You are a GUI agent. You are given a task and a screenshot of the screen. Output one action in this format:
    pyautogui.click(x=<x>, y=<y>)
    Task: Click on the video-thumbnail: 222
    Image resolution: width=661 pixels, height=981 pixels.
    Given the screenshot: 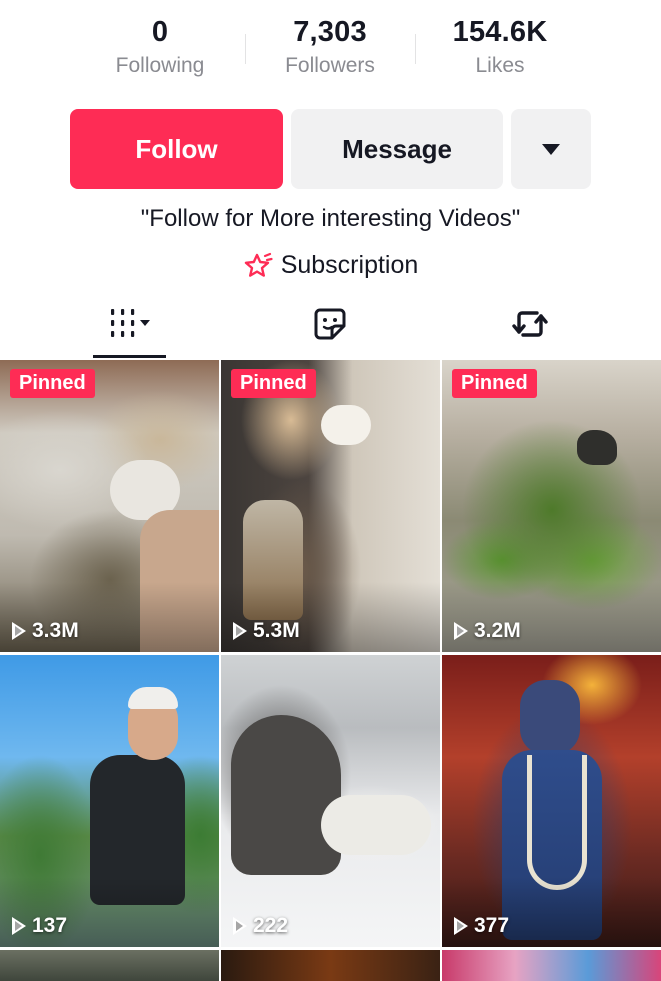 What is the action you would take?
    pyautogui.click(x=330, y=801)
    